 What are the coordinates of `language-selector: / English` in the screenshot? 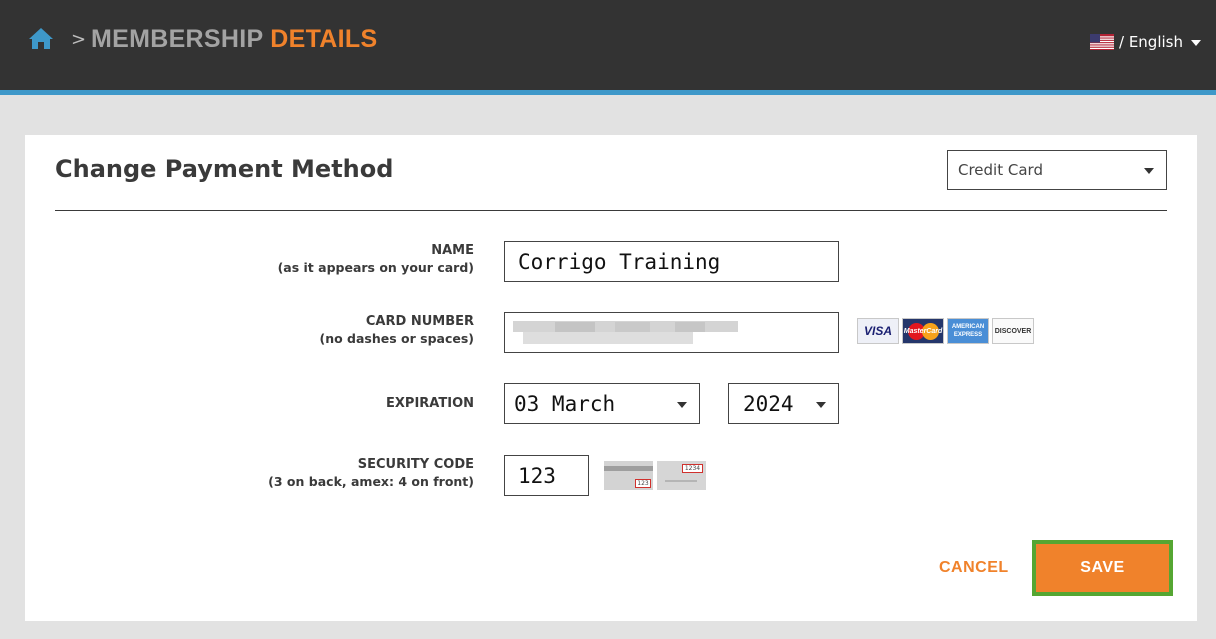 It's located at (1145, 42).